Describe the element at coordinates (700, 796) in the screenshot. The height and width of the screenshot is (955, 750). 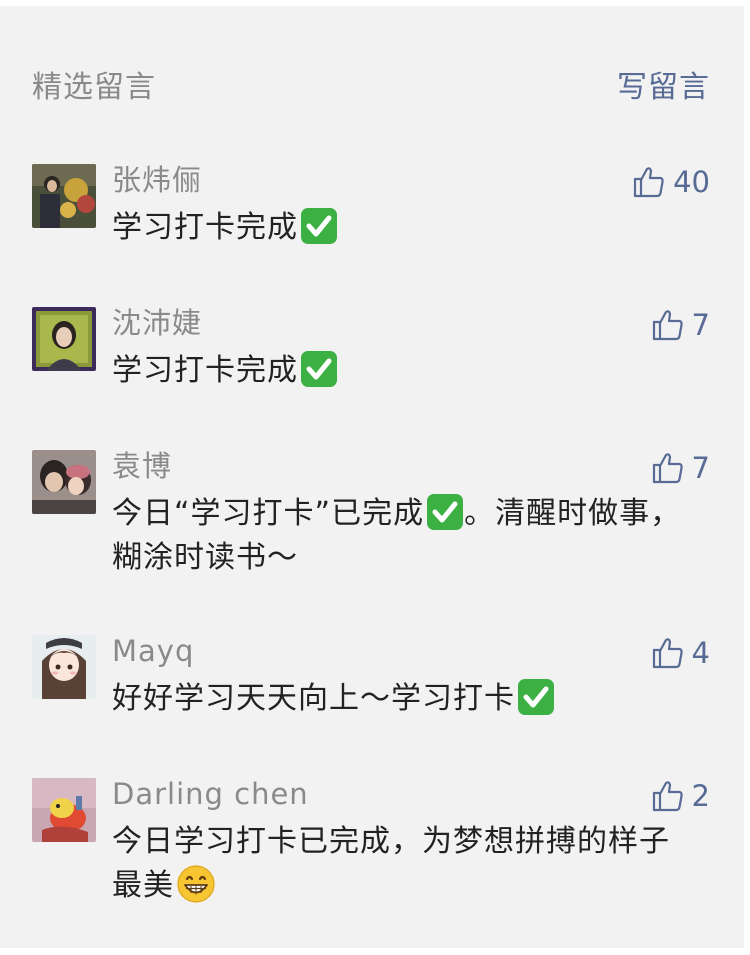
I see `like-count: 2` at that location.